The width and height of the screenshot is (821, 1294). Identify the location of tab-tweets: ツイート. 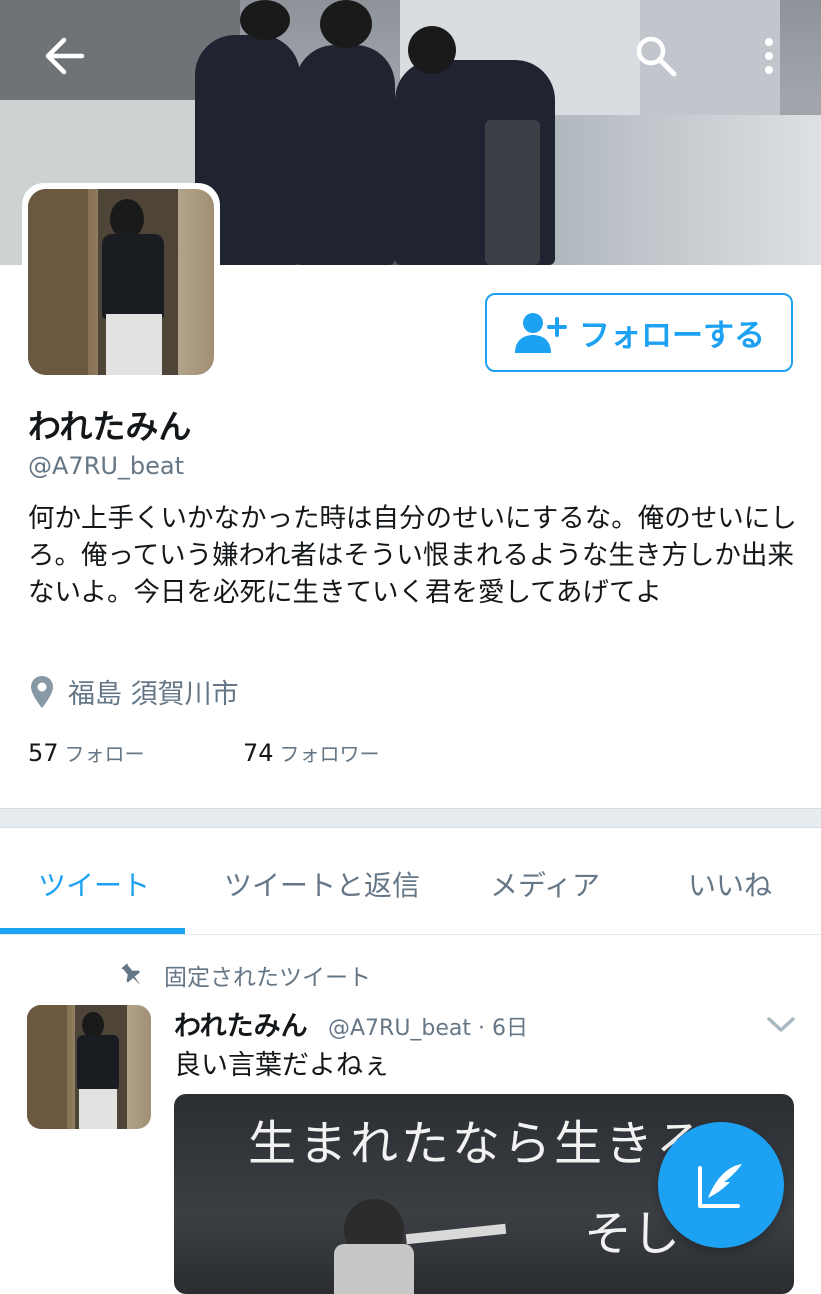
(94, 884).